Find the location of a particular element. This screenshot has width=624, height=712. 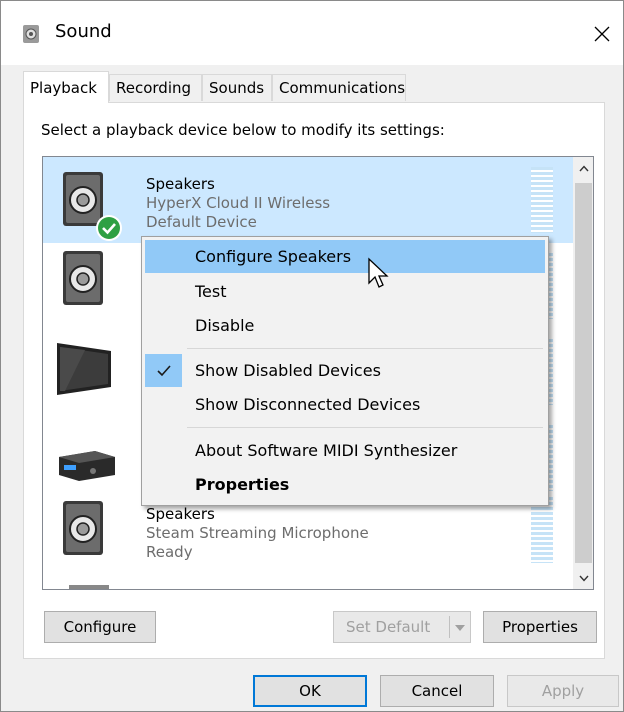

menu-item-configure-speakers: Configure Speakers is located at coordinates (345, 256).